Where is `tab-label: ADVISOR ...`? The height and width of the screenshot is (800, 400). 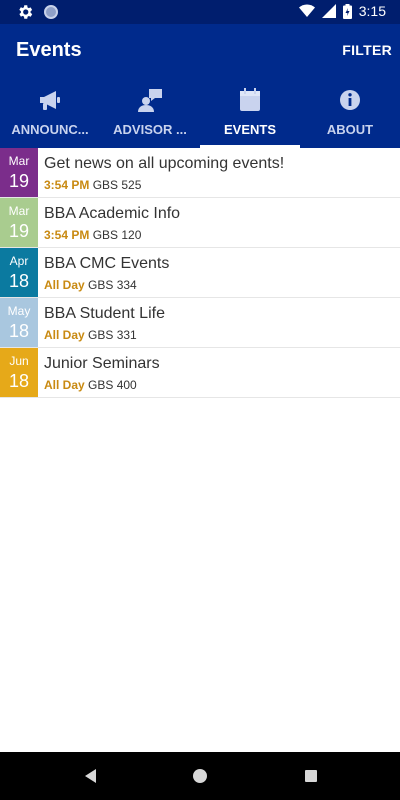
tab-label: ADVISOR ... is located at coordinates (150, 129).